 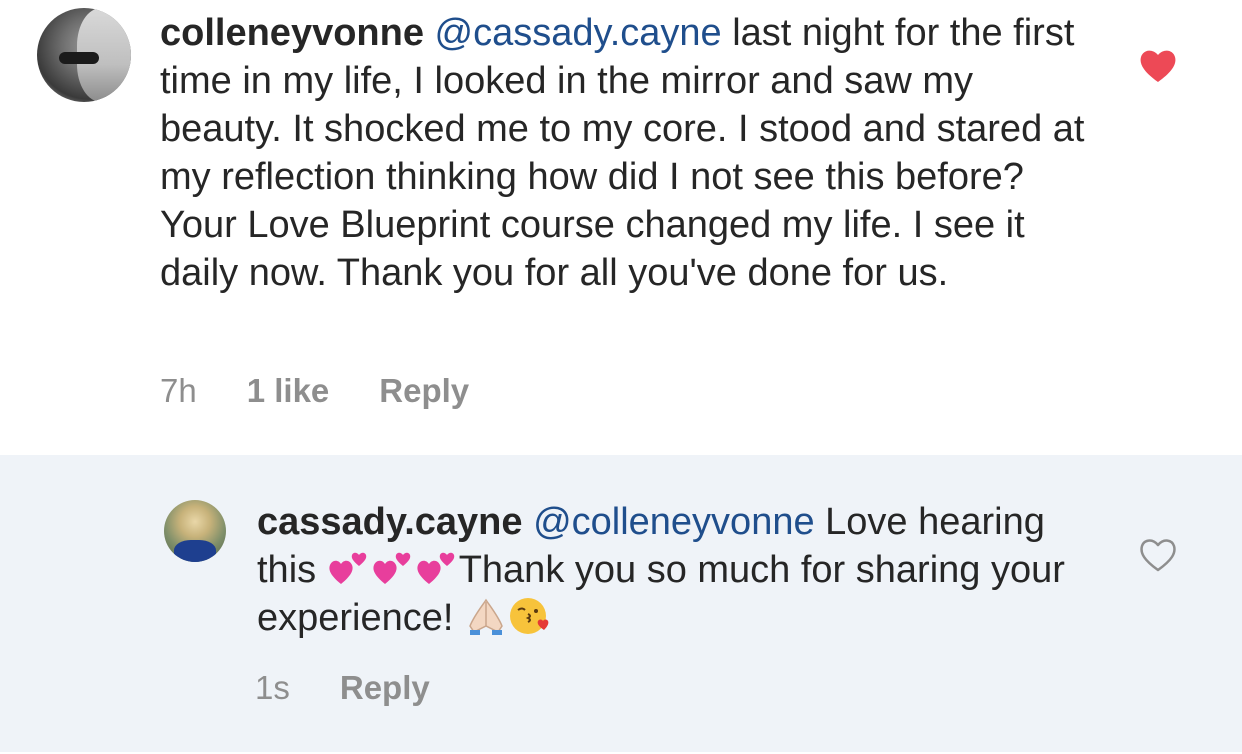 I want to click on reply-username: cassady.cayne, so click(x=390, y=522).